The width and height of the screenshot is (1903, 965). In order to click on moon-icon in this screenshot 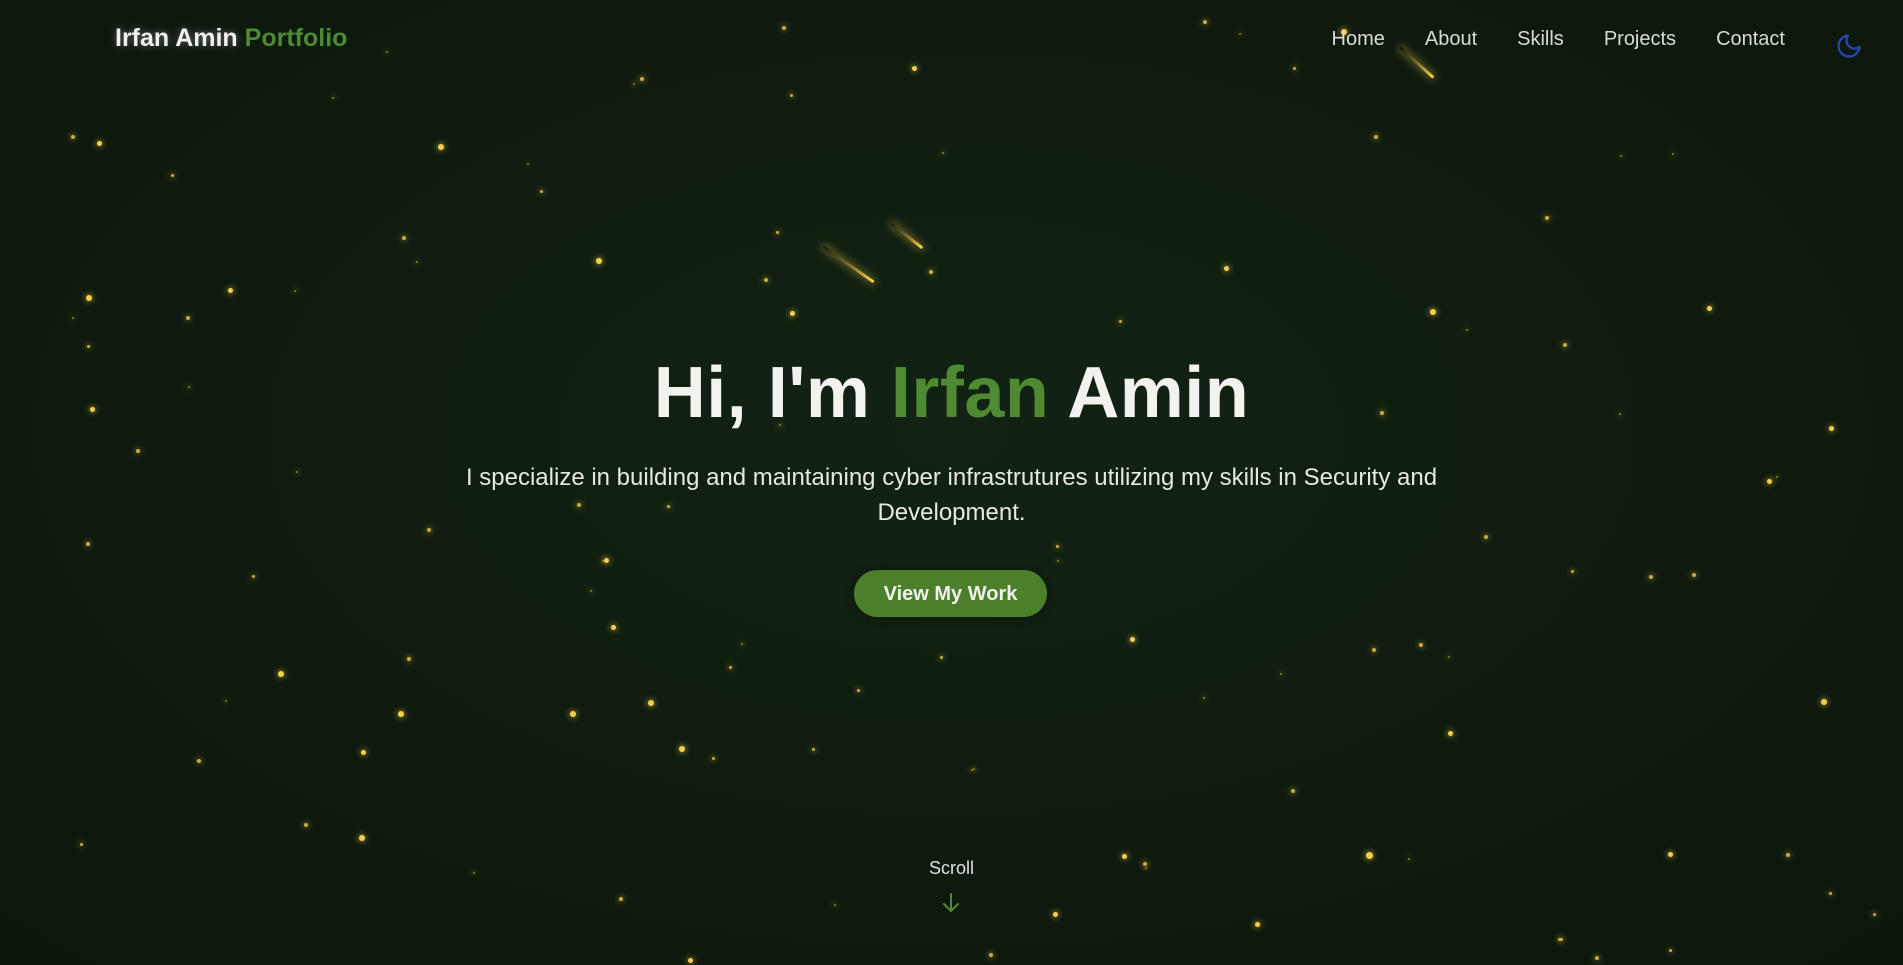, I will do `click(1849, 46)`.